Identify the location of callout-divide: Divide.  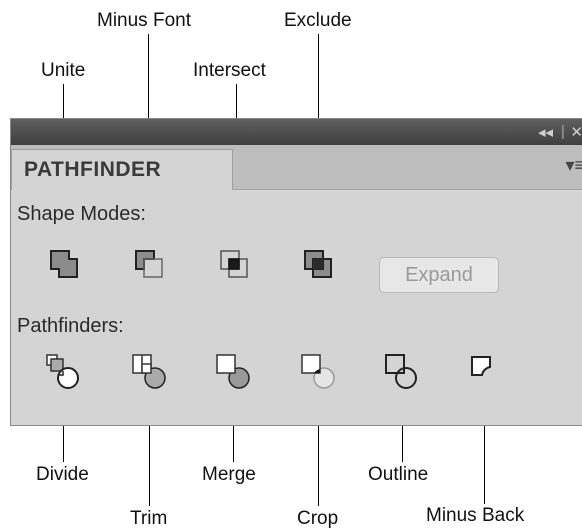
(62, 474).